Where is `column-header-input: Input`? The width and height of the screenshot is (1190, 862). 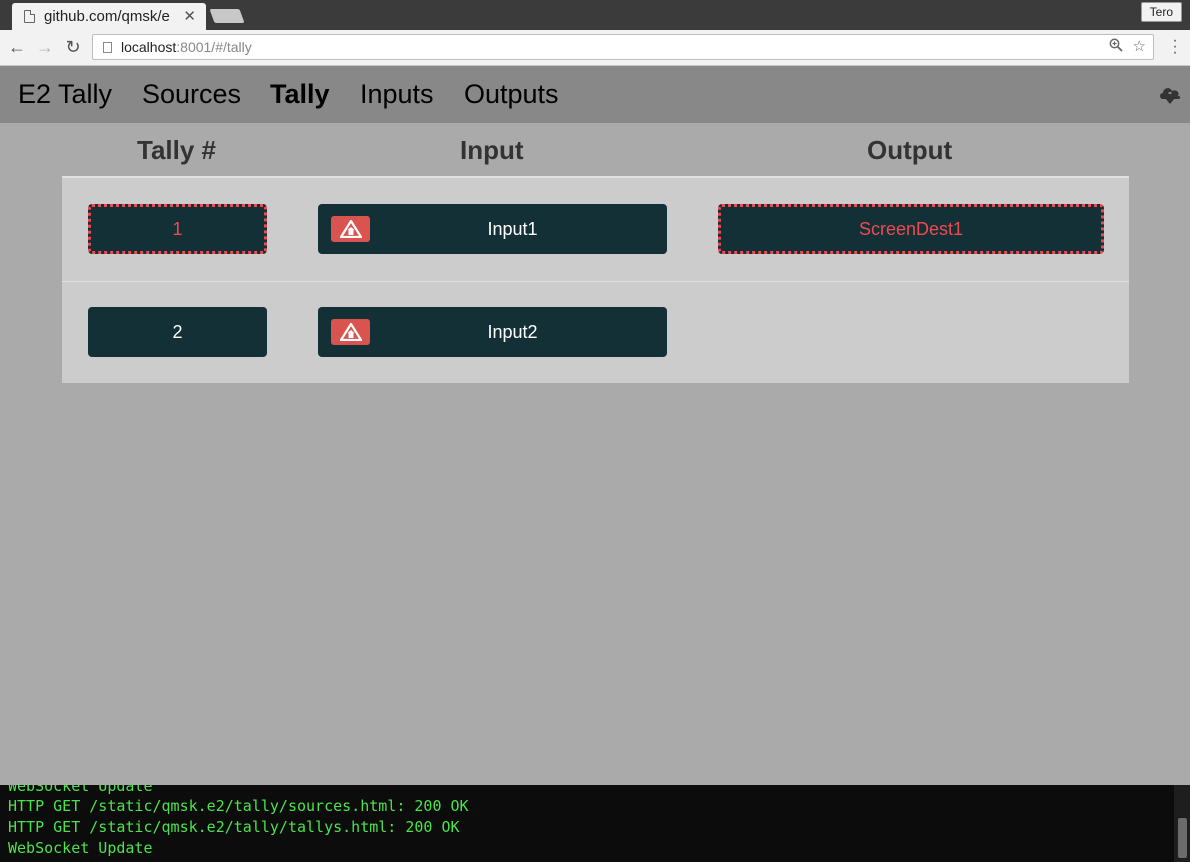 column-header-input: Input is located at coordinates (492, 150).